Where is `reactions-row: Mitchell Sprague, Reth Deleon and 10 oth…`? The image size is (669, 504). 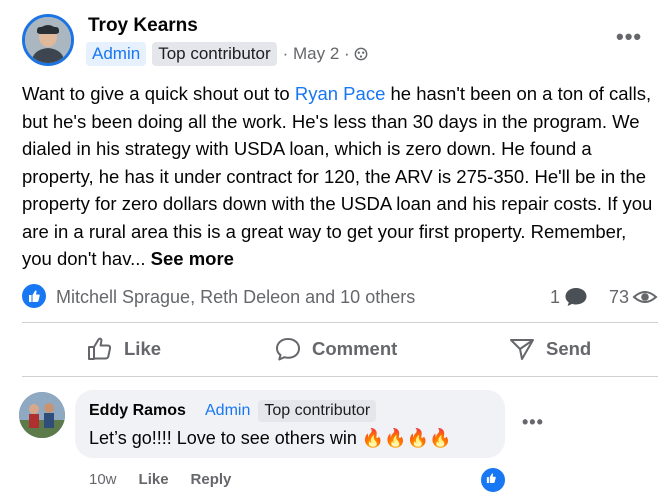
reactions-row: Mitchell Sprague, Reth Deleon and 10 oth… is located at coordinates (340, 297).